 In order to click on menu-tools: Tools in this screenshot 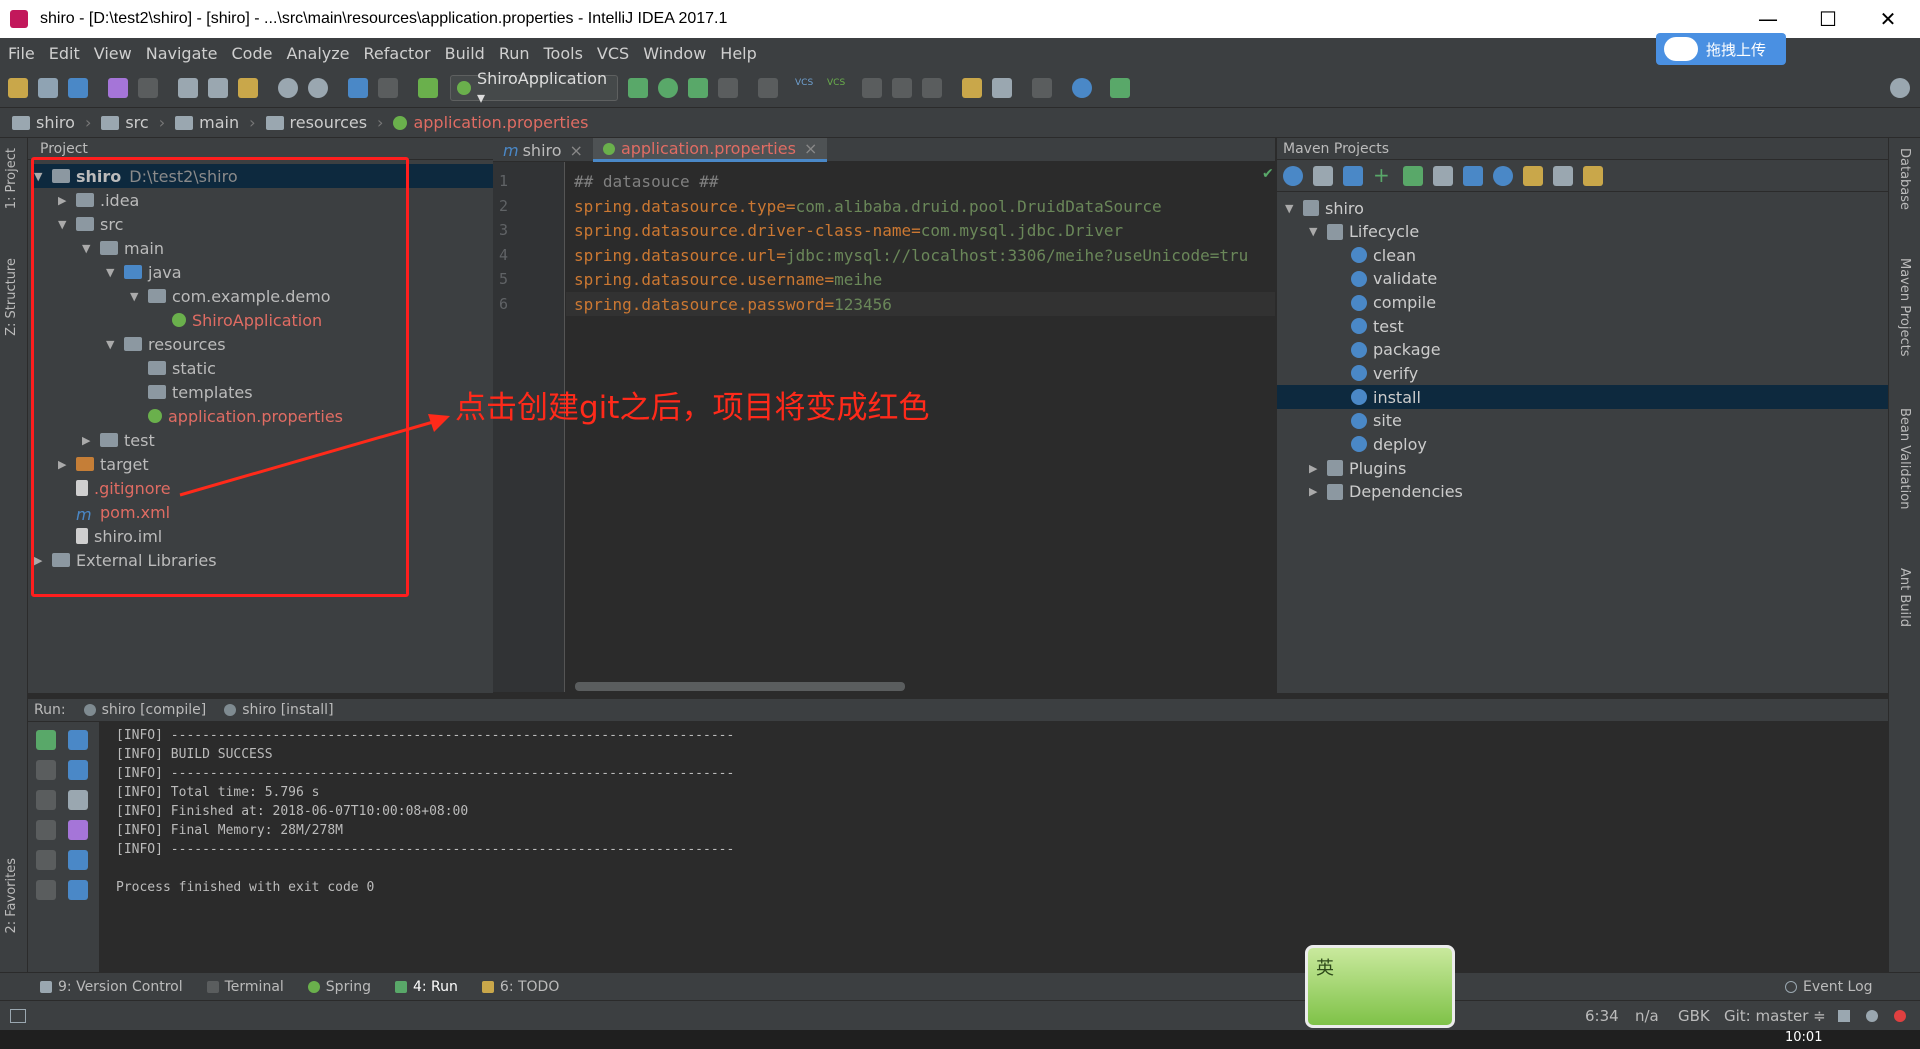, I will do `click(563, 53)`.